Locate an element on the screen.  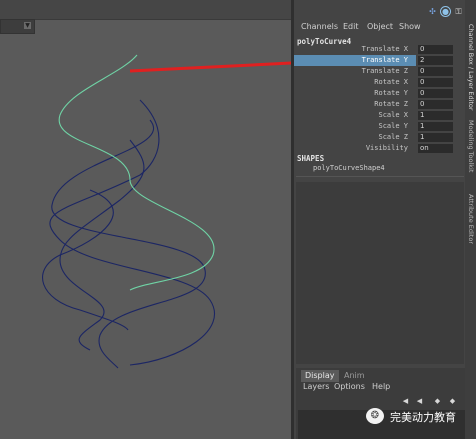
channel-label: Scale Y is located at coordinates (393, 126).